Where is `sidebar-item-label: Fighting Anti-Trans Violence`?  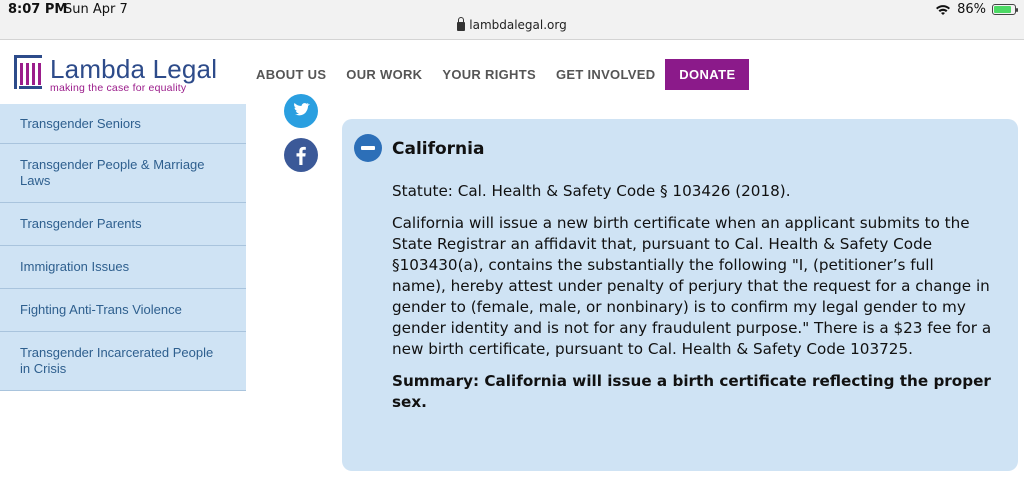 sidebar-item-label: Fighting Anti-Trans Violence is located at coordinates (101, 309).